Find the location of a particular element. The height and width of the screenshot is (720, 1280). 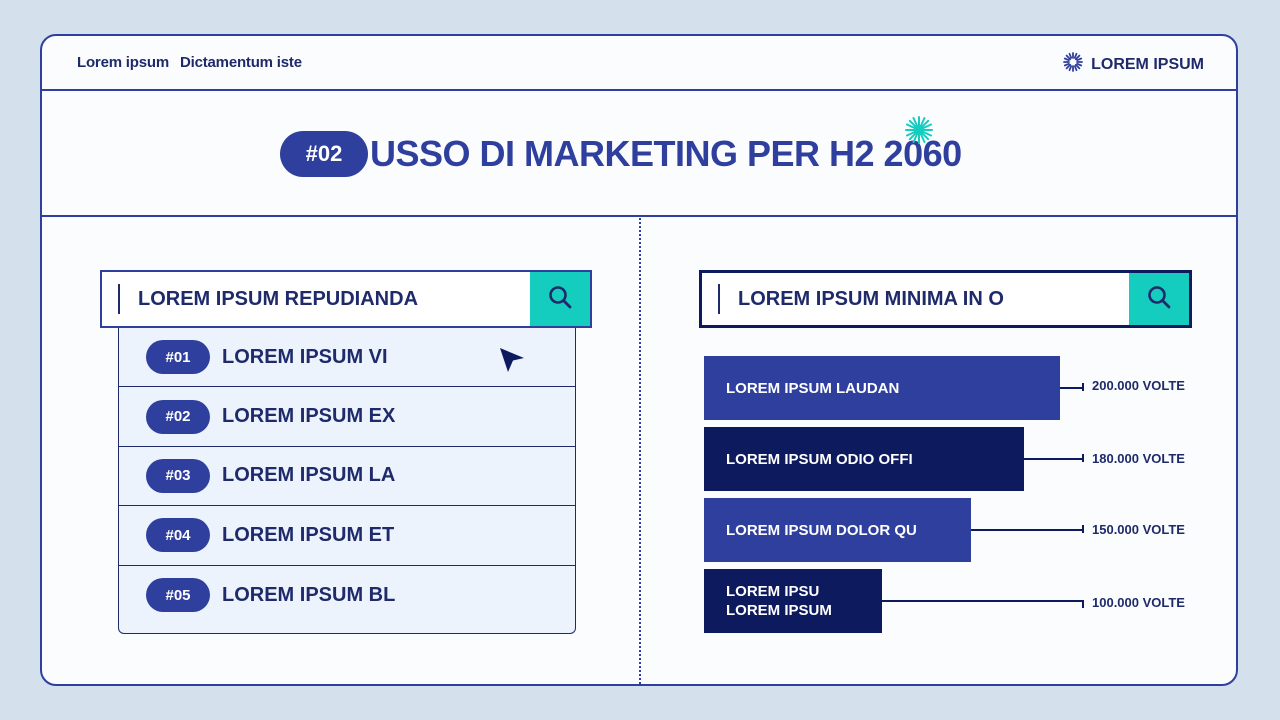

left-search-button is located at coordinates (560, 299).